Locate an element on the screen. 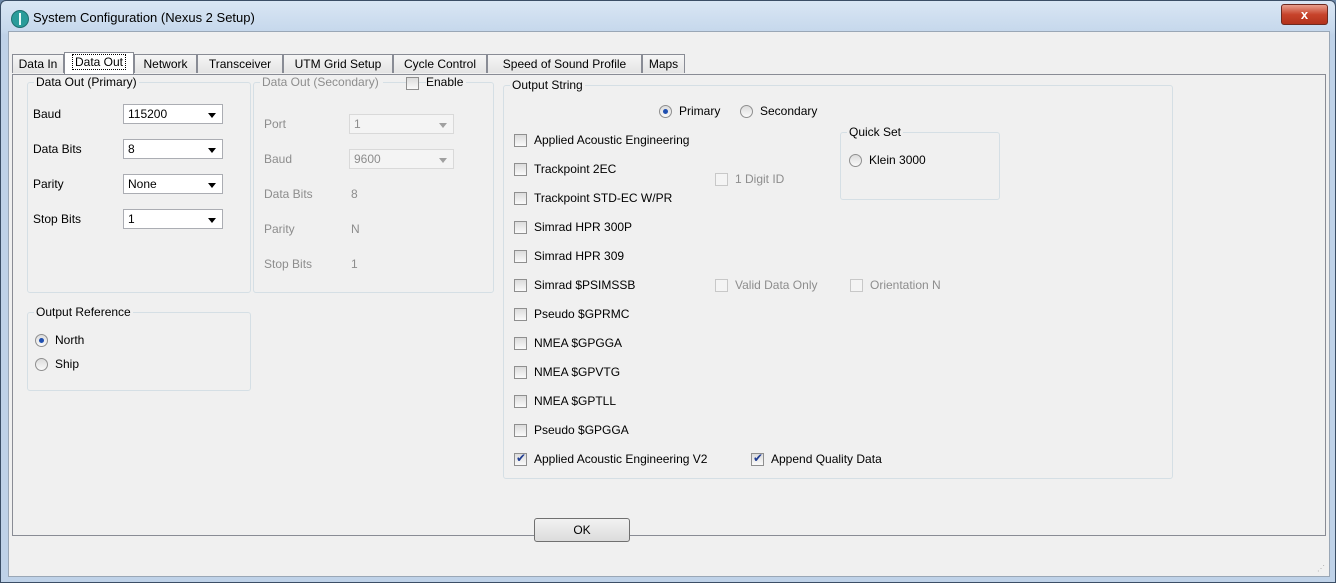 The width and height of the screenshot is (1336, 583). tab-transceiver: Transceiver is located at coordinates (240, 63).